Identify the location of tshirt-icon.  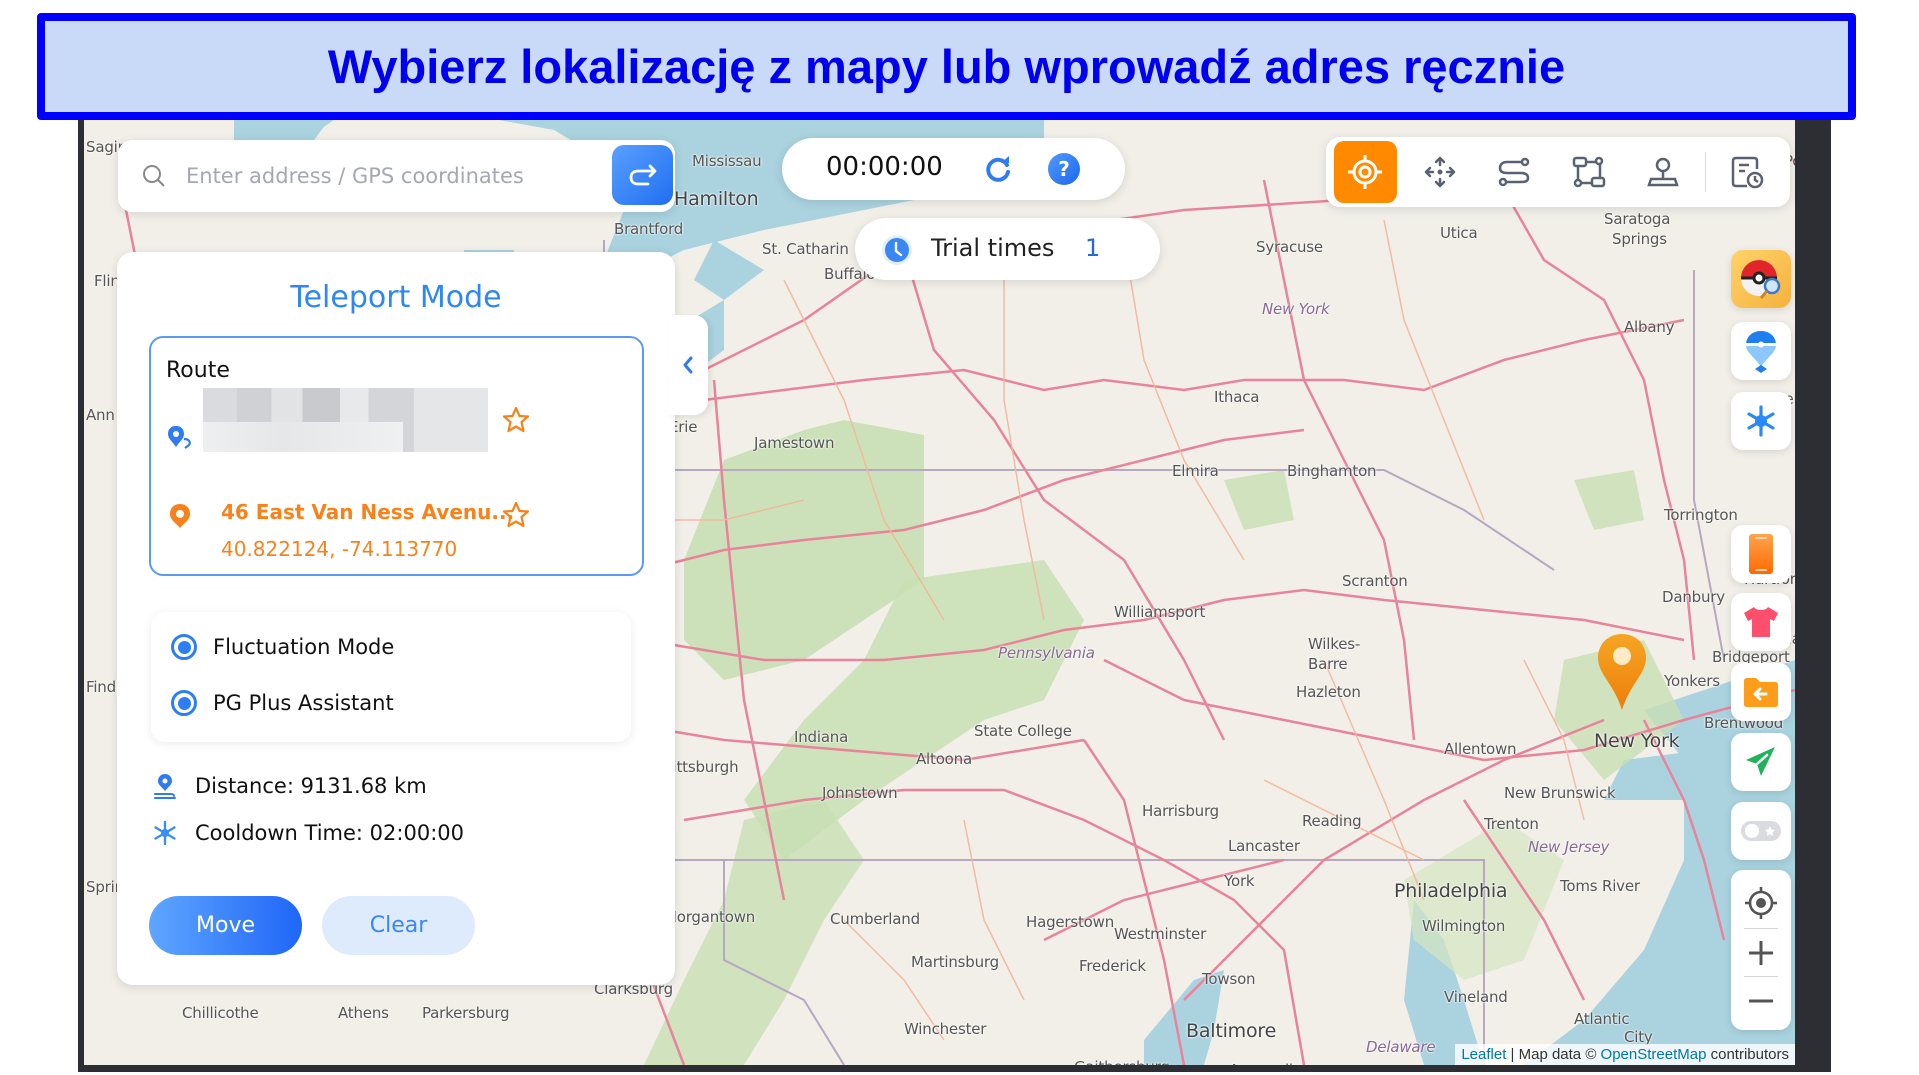
(1761, 622).